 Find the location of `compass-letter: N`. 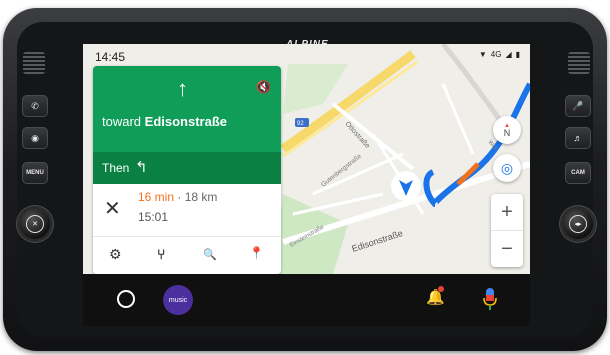

compass-letter: N is located at coordinates (507, 132).